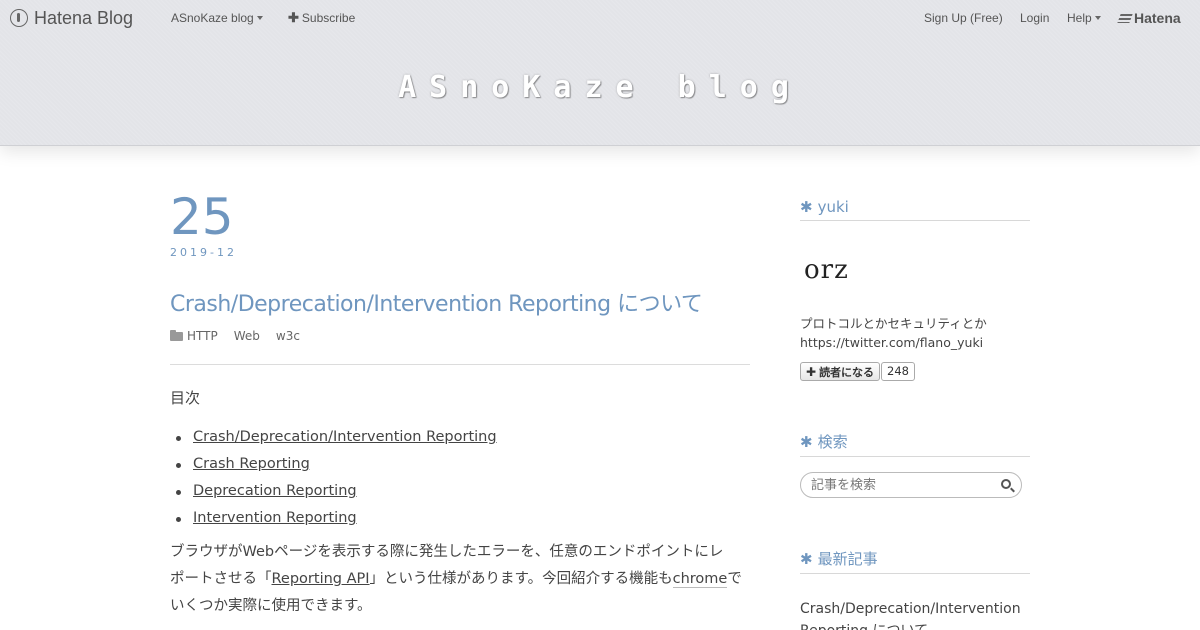 This screenshot has width=1200, height=630. What do you see at coordinates (247, 336) in the screenshot?
I see `category-link: Web` at bounding box center [247, 336].